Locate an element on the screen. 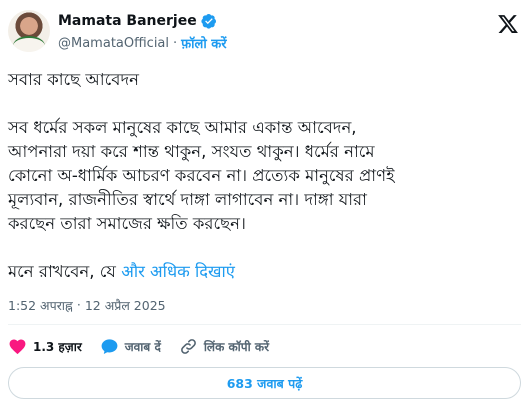 The height and width of the screenshot is (415, 529). reply-label: जवाब दें is located at coordinates (142, 347).